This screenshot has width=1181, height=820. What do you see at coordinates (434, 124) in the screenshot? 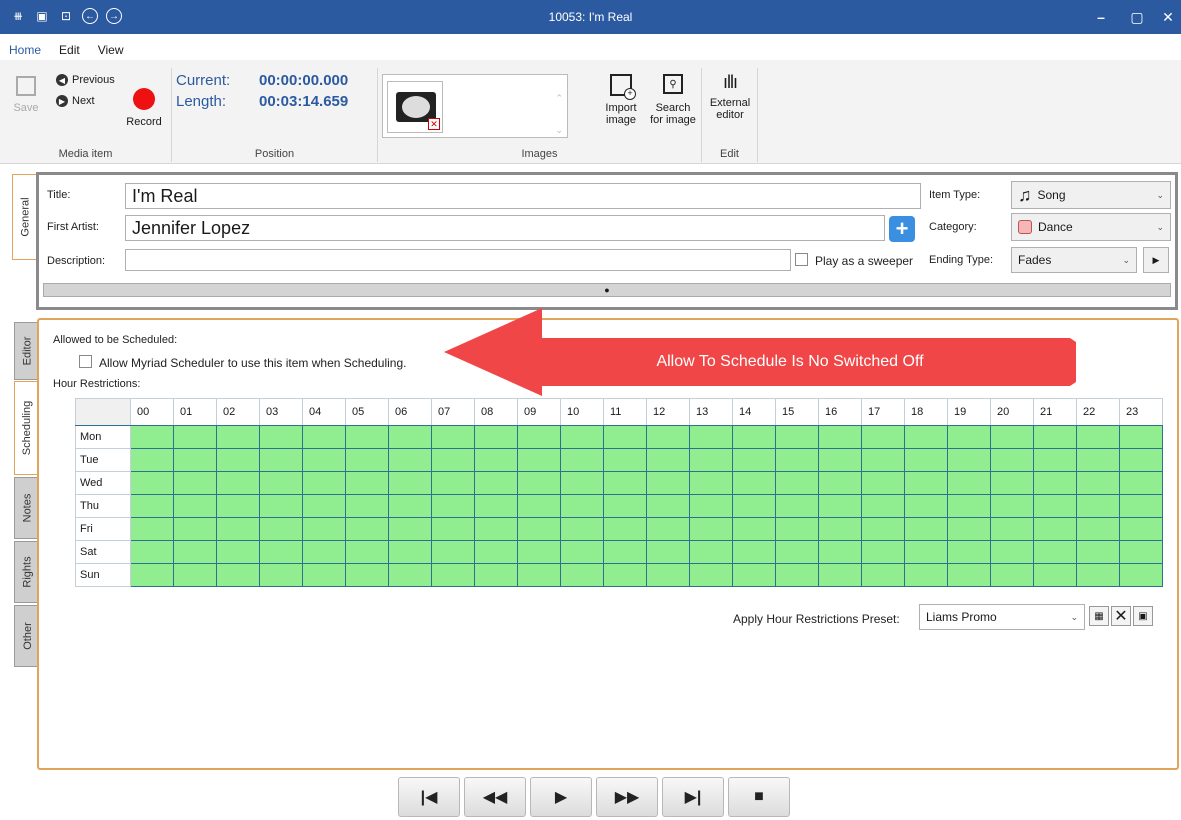
I see `remove-image-icon: ✕` at bounding box center [434, 124].